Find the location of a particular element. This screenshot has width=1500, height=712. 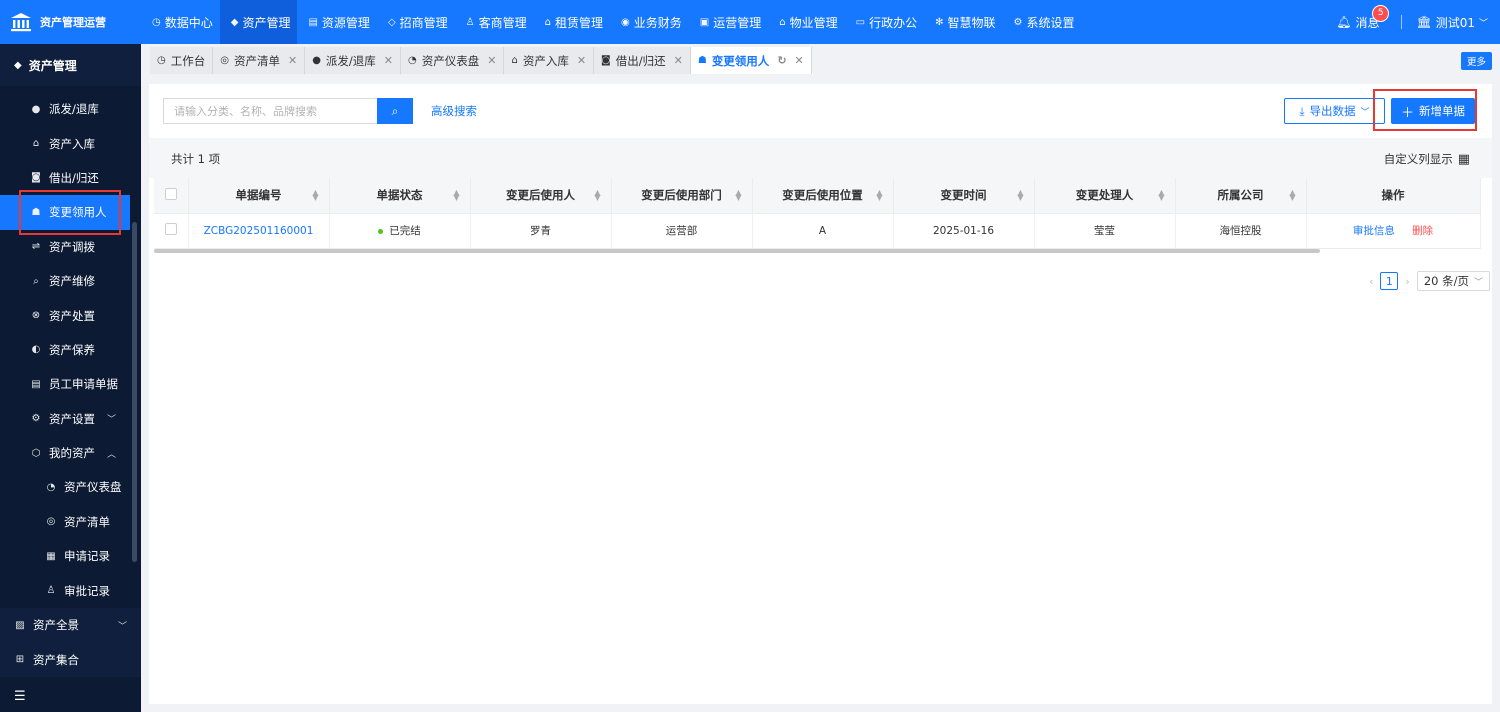

search-input: 请输入分类、名称、品牌搜索 is located at coordinates (270, 111).